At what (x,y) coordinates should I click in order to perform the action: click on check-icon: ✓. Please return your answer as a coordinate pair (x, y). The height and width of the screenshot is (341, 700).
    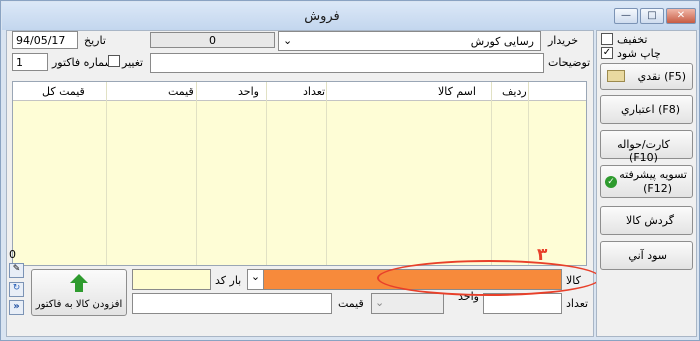
    Looking at the image, I should click on (611, 182).